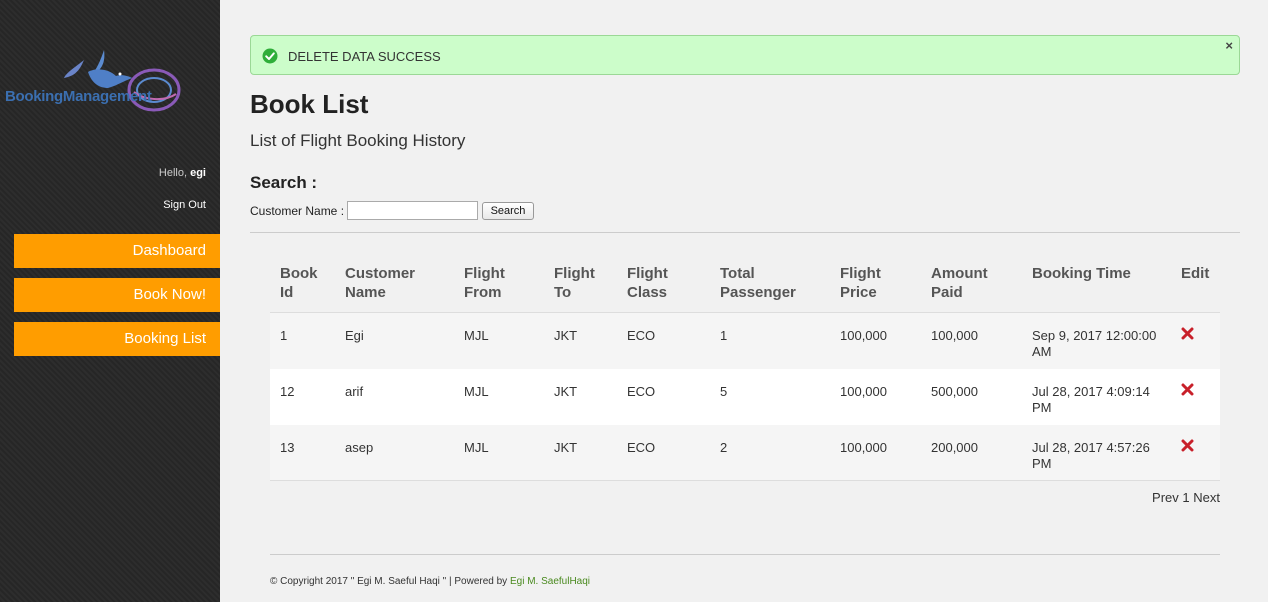 The image size is (1268, 602). I want to click on header-line: Name, so click(365, 292).